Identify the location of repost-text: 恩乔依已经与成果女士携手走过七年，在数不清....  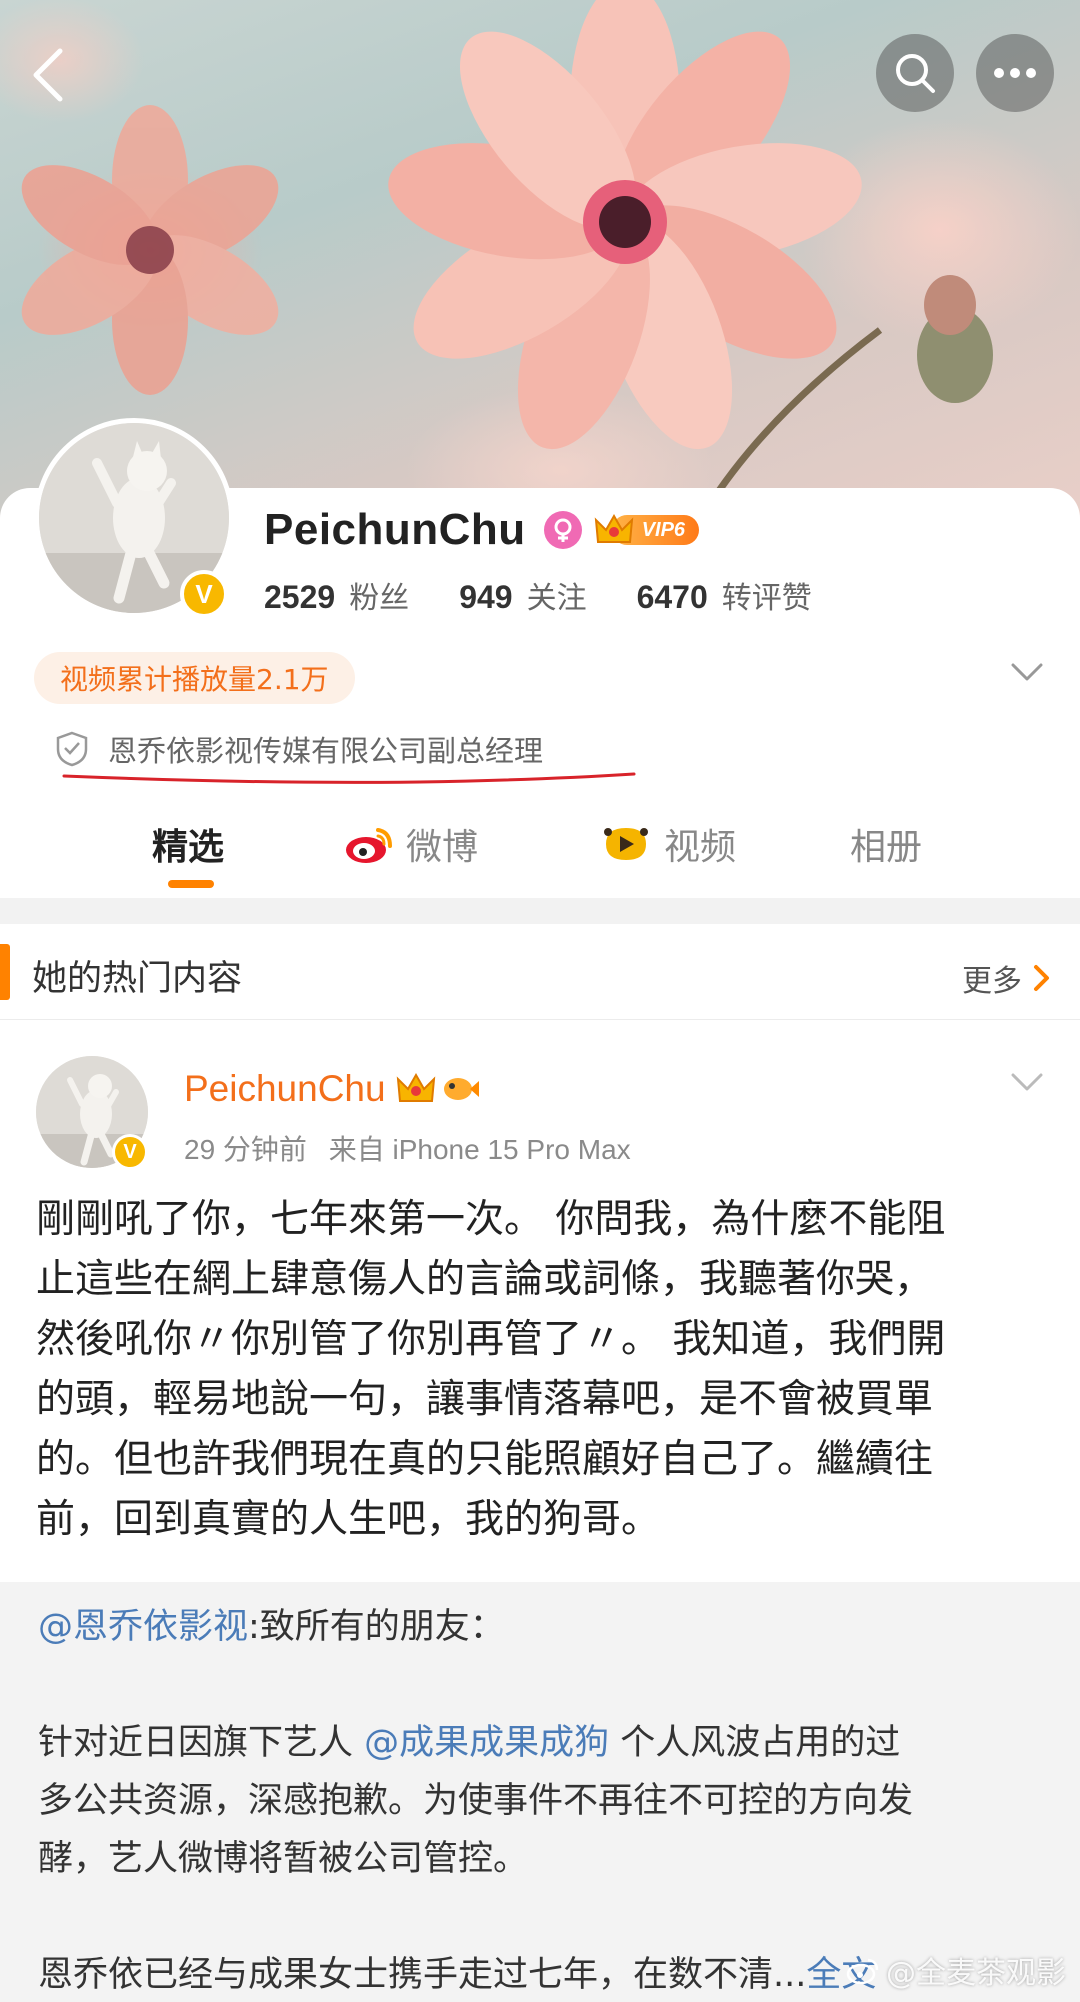
(422, 1975).